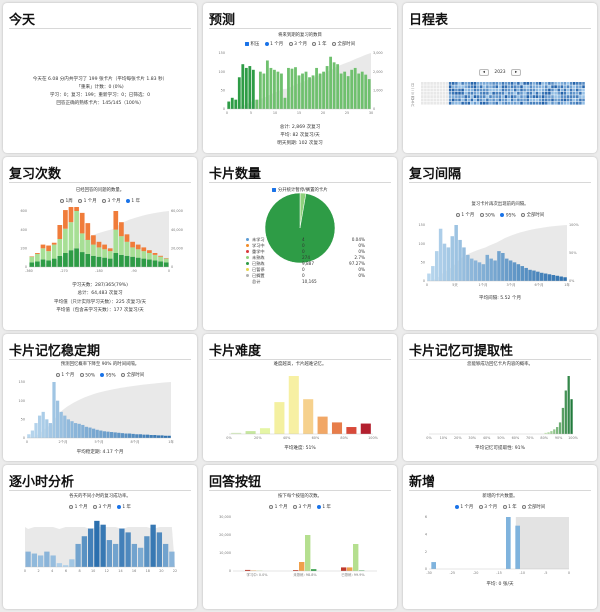 This screenshot has height=612, width=600. I want to click on buttons-range-1month: 1 个月, so click(278, 507).